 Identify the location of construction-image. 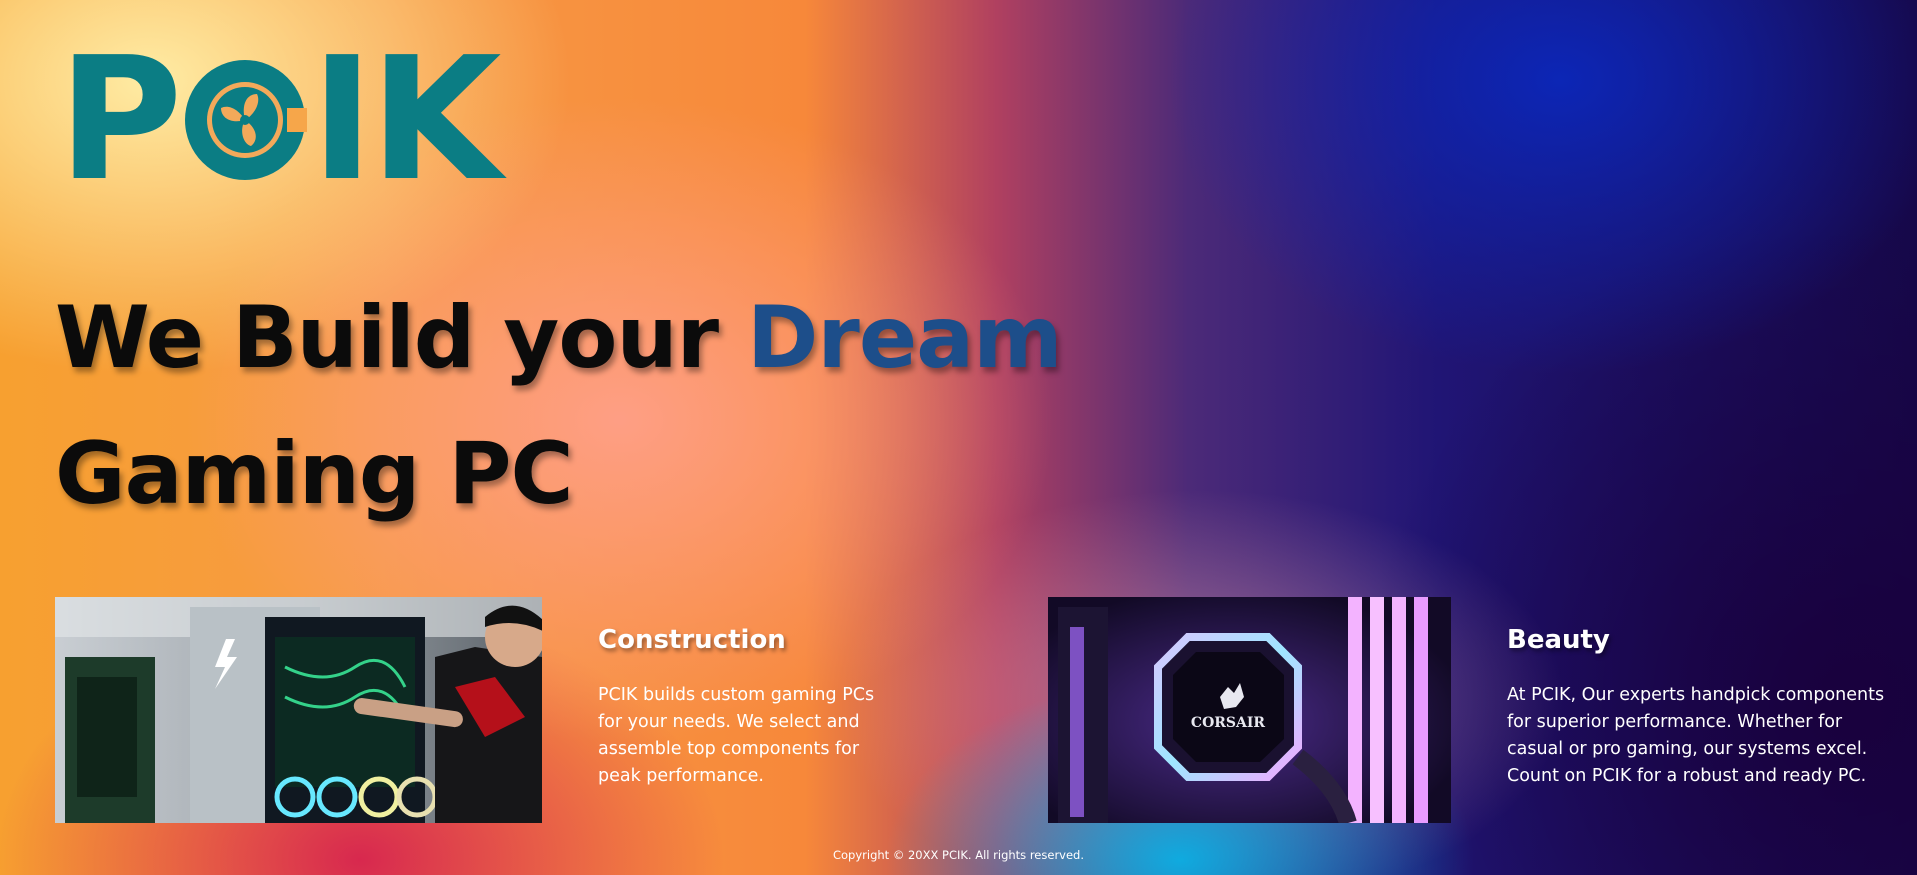
(298, 710).